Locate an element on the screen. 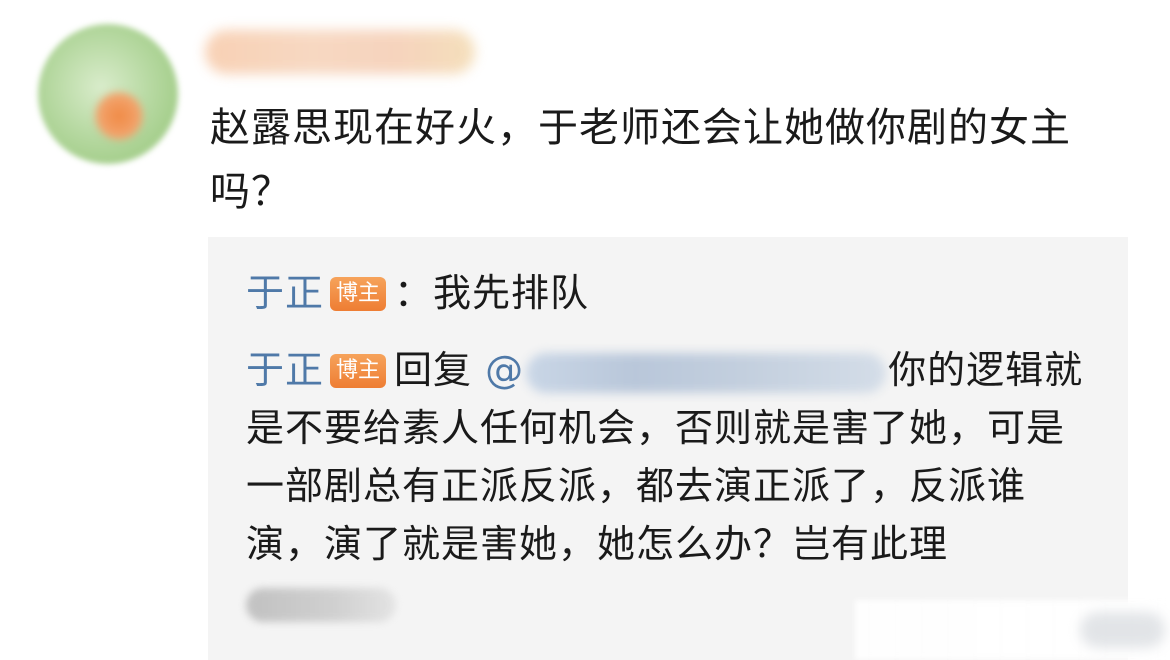  reply-prefix: 回复 is located at coordinates (433, 370).